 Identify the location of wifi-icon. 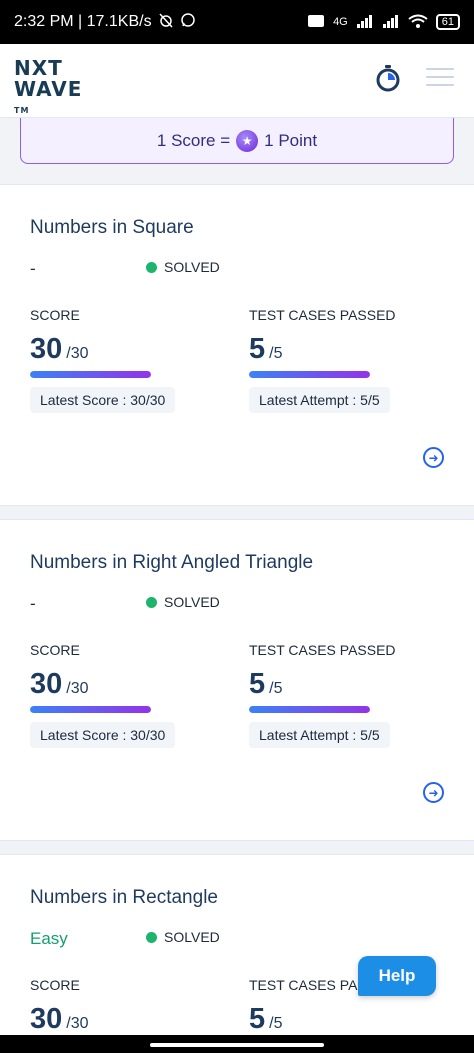
(418, 22).